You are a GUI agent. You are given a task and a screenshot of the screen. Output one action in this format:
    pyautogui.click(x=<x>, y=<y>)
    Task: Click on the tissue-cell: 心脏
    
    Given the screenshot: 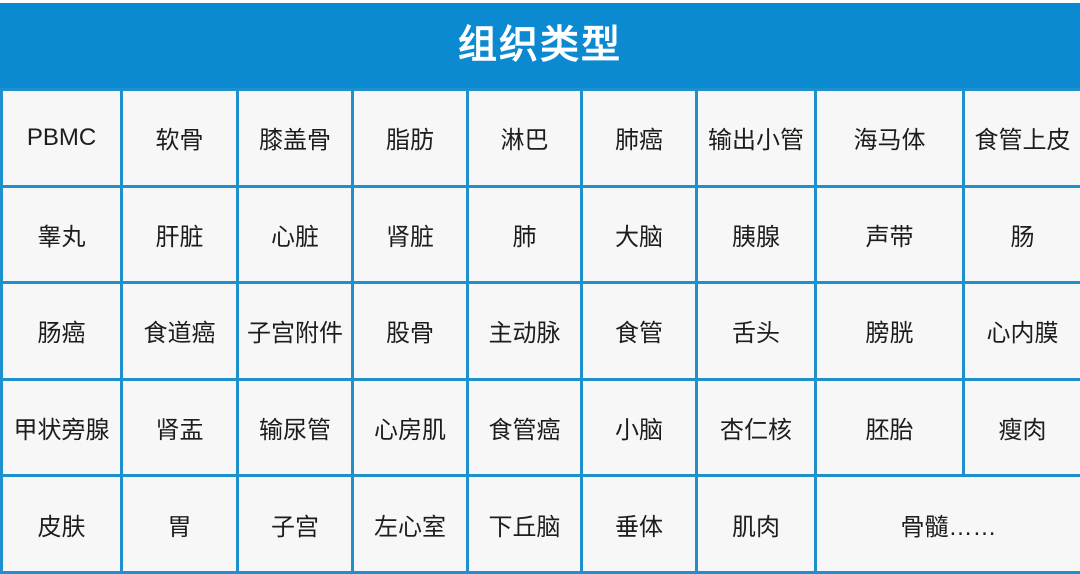 What is the action you would take?
    pyautogui.click(x=295, y=234)
    